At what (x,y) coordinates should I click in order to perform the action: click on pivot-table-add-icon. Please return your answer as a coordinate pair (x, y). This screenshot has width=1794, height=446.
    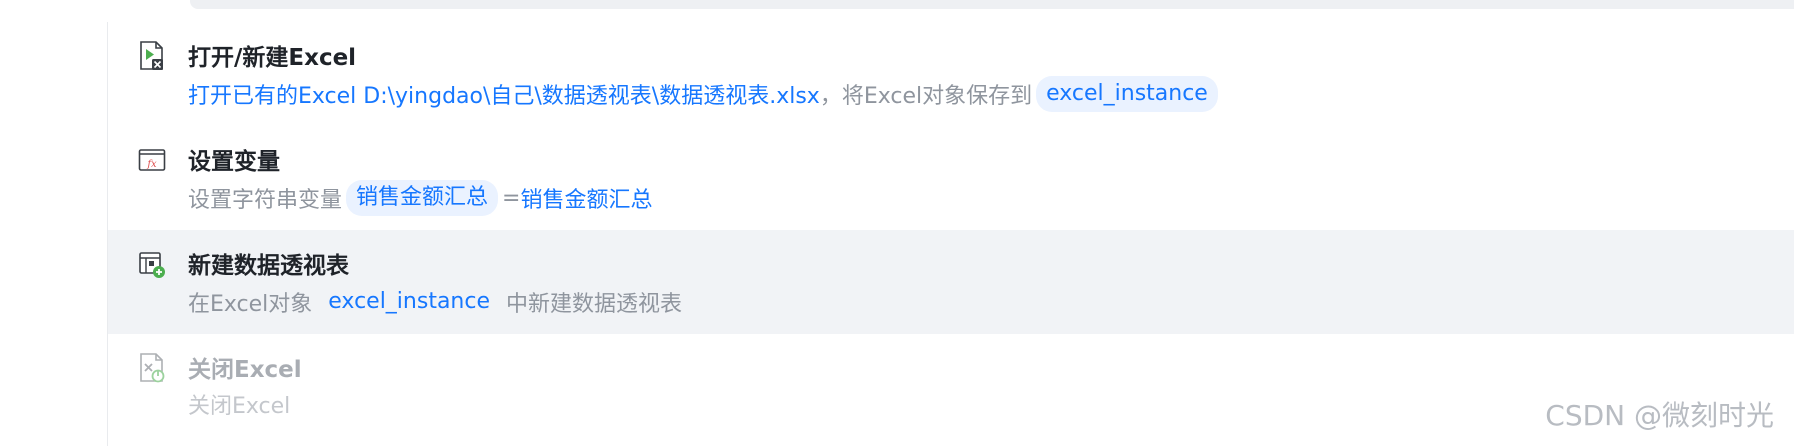
    Looking at the image, I should click on (152, 264).